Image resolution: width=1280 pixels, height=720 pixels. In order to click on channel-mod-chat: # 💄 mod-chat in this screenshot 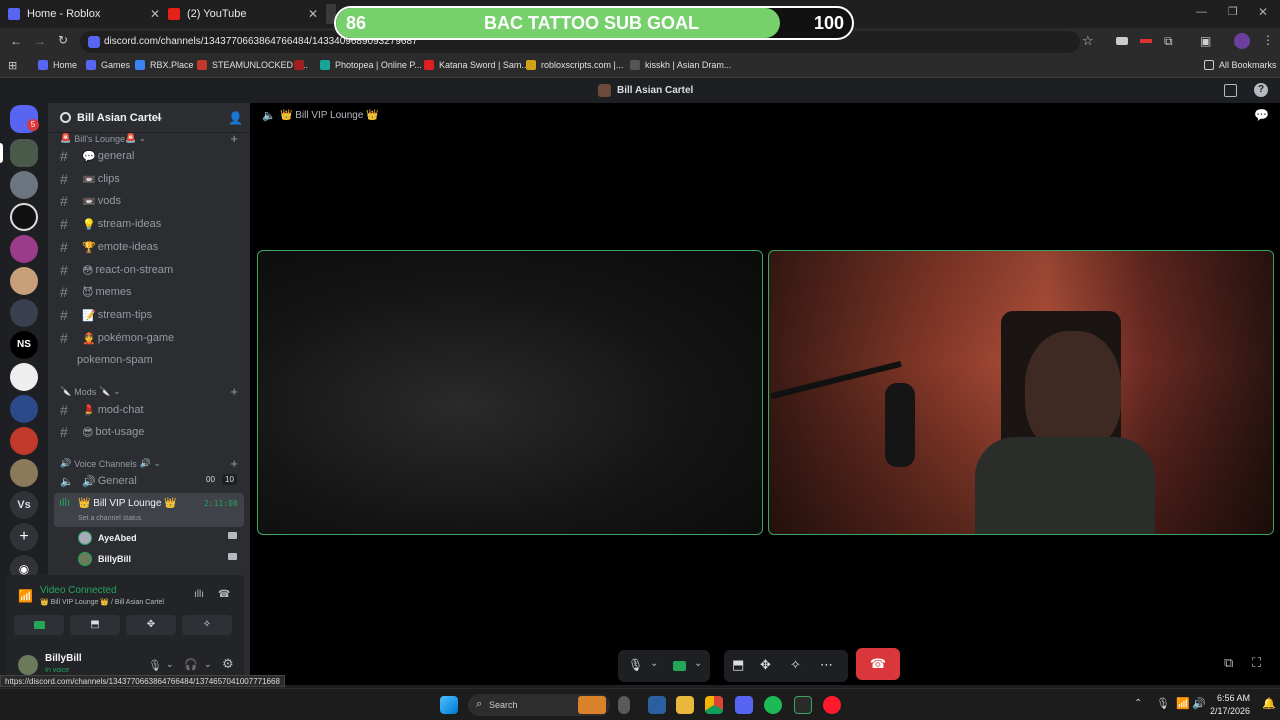, I will do `click(150, 410)`.